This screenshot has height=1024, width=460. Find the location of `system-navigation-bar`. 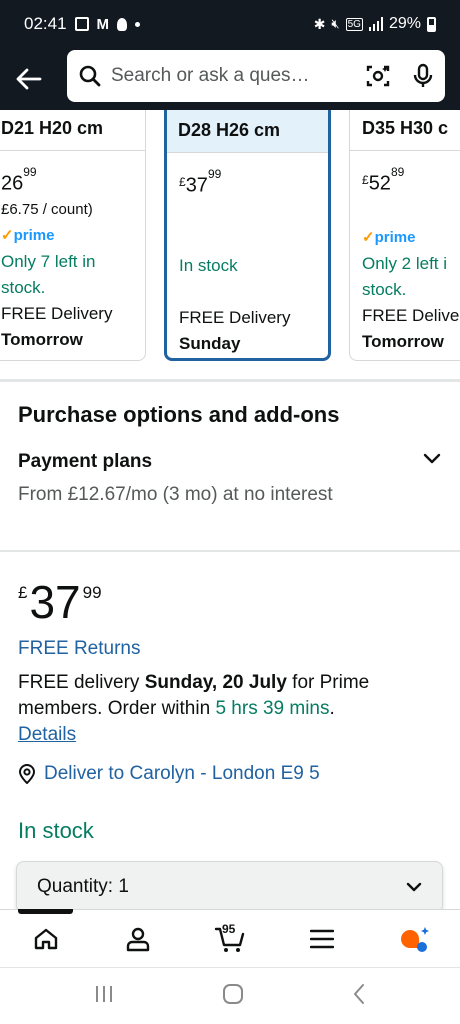

system-navigation-bar is located at coordinates (230, 995).